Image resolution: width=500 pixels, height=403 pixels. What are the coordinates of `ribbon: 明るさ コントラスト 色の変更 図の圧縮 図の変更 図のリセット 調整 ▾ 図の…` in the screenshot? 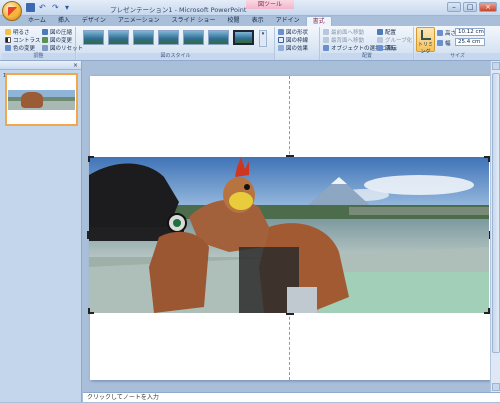 It's located at (250, 43).